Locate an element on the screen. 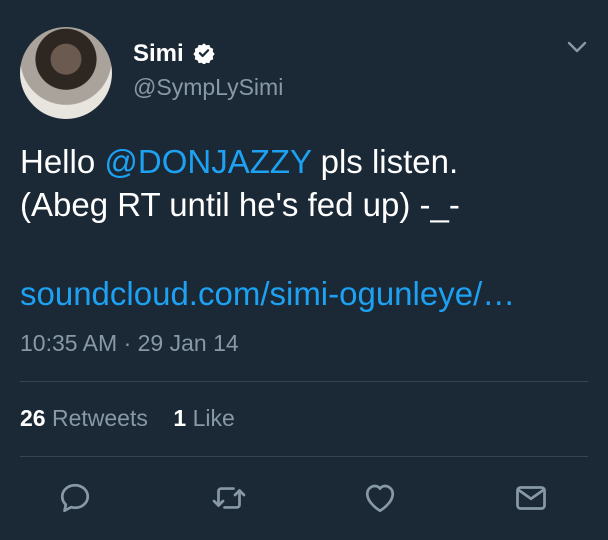 Image resolution: width=608 pixels, height=540 pixels. retweet-button is located at coordinates (229, 498).